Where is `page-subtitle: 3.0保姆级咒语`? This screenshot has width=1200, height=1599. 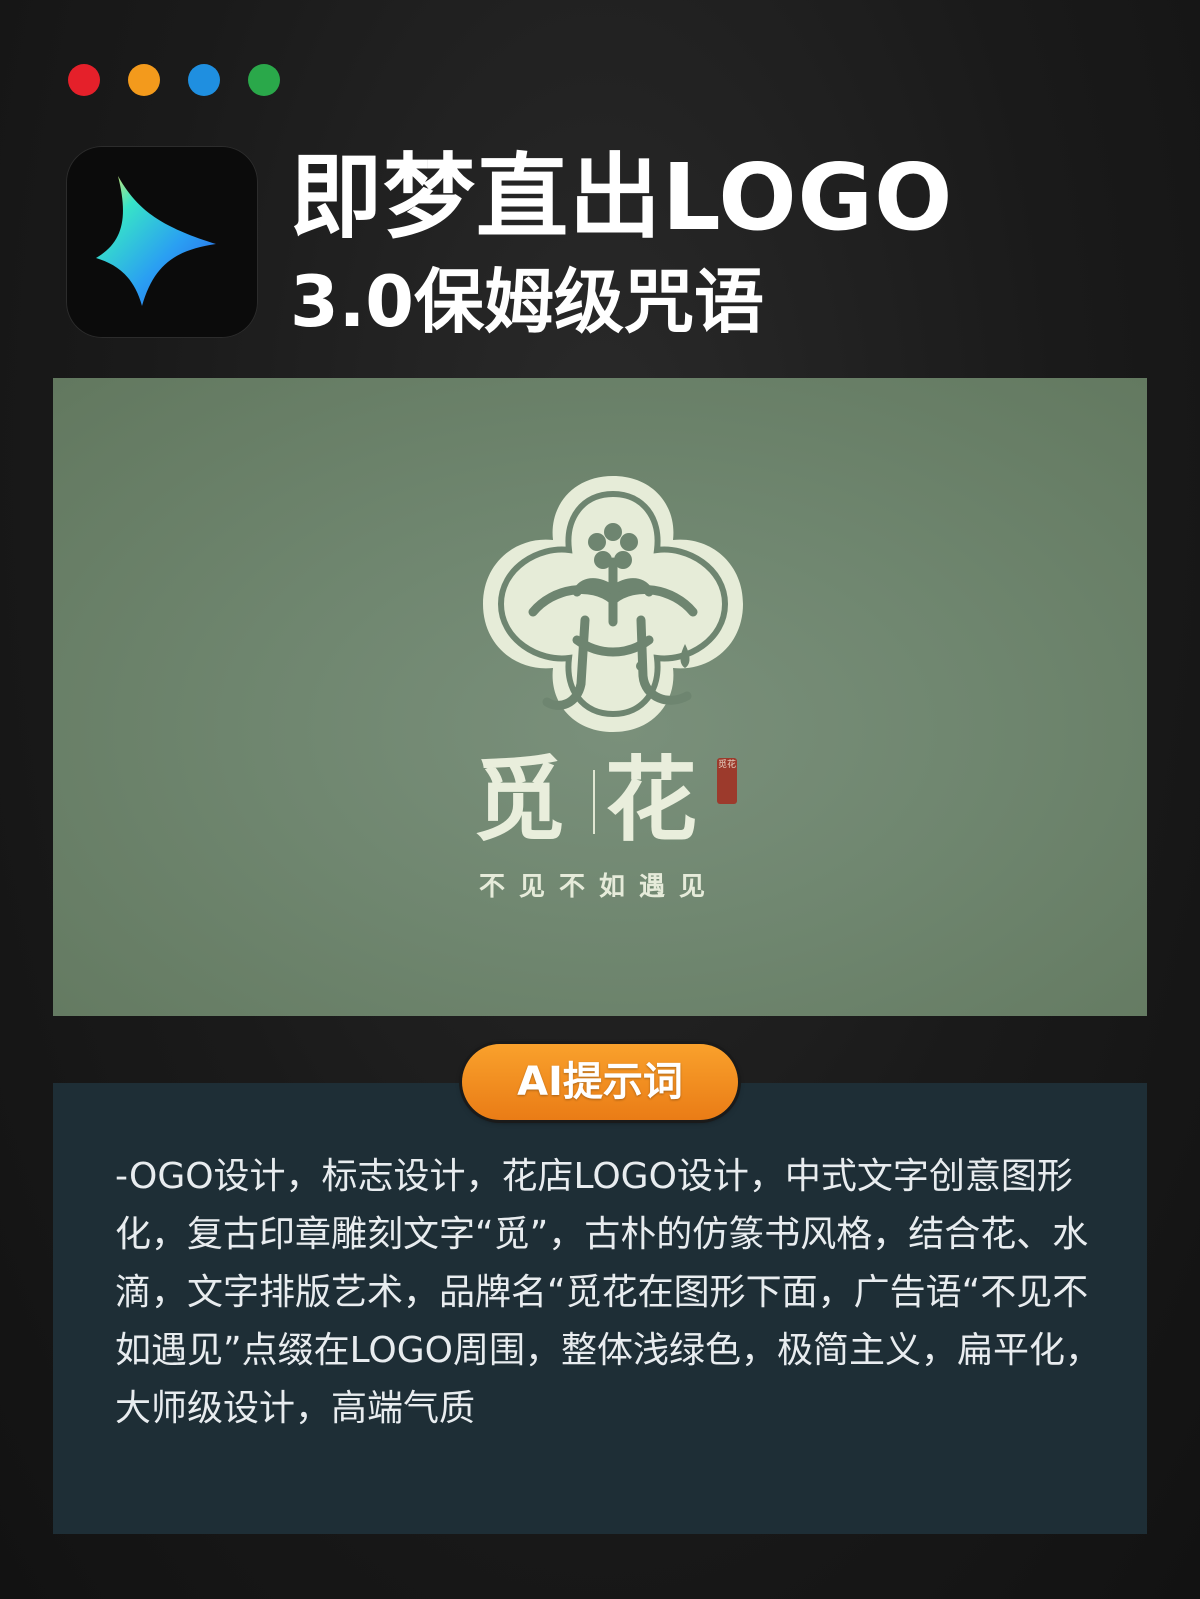 page-subtitle: 3.0保姆级咒语 is located at coordinates (527, 302).